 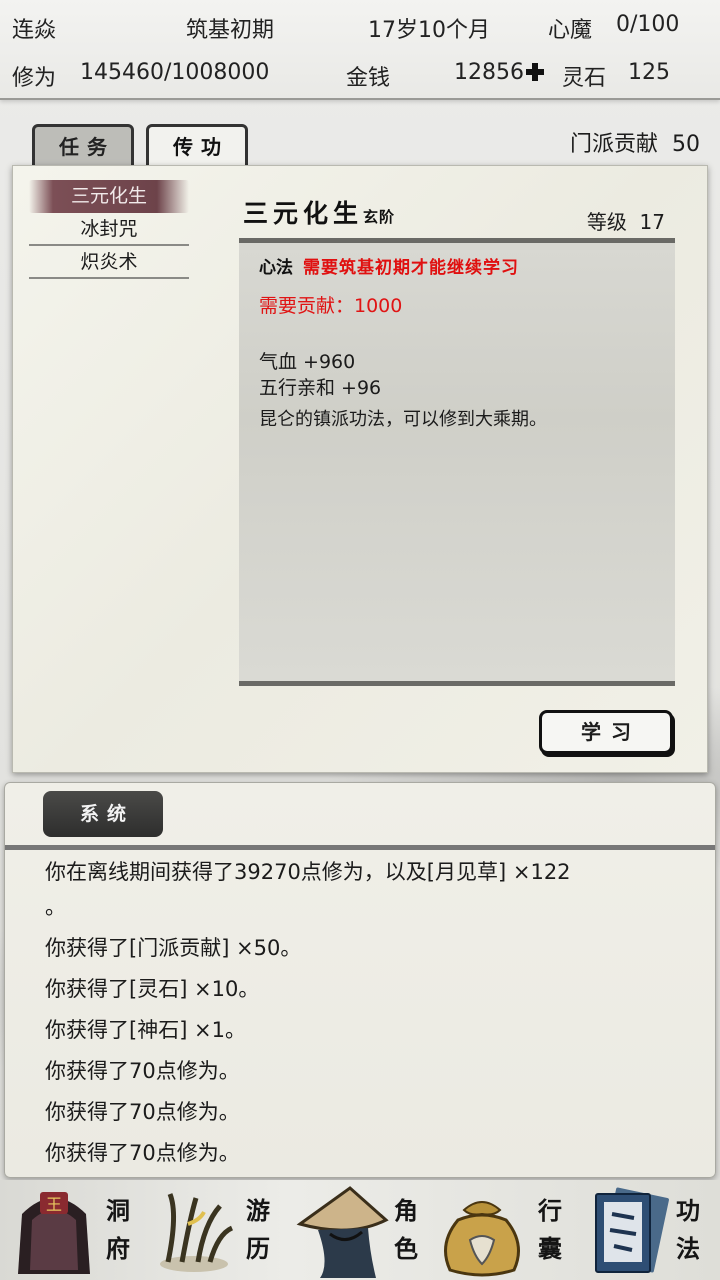 What do you see at coordinates (648, 24) in the screenshot?
I see `heart-demon-value: 0/100` at bounding box center [648, 24].